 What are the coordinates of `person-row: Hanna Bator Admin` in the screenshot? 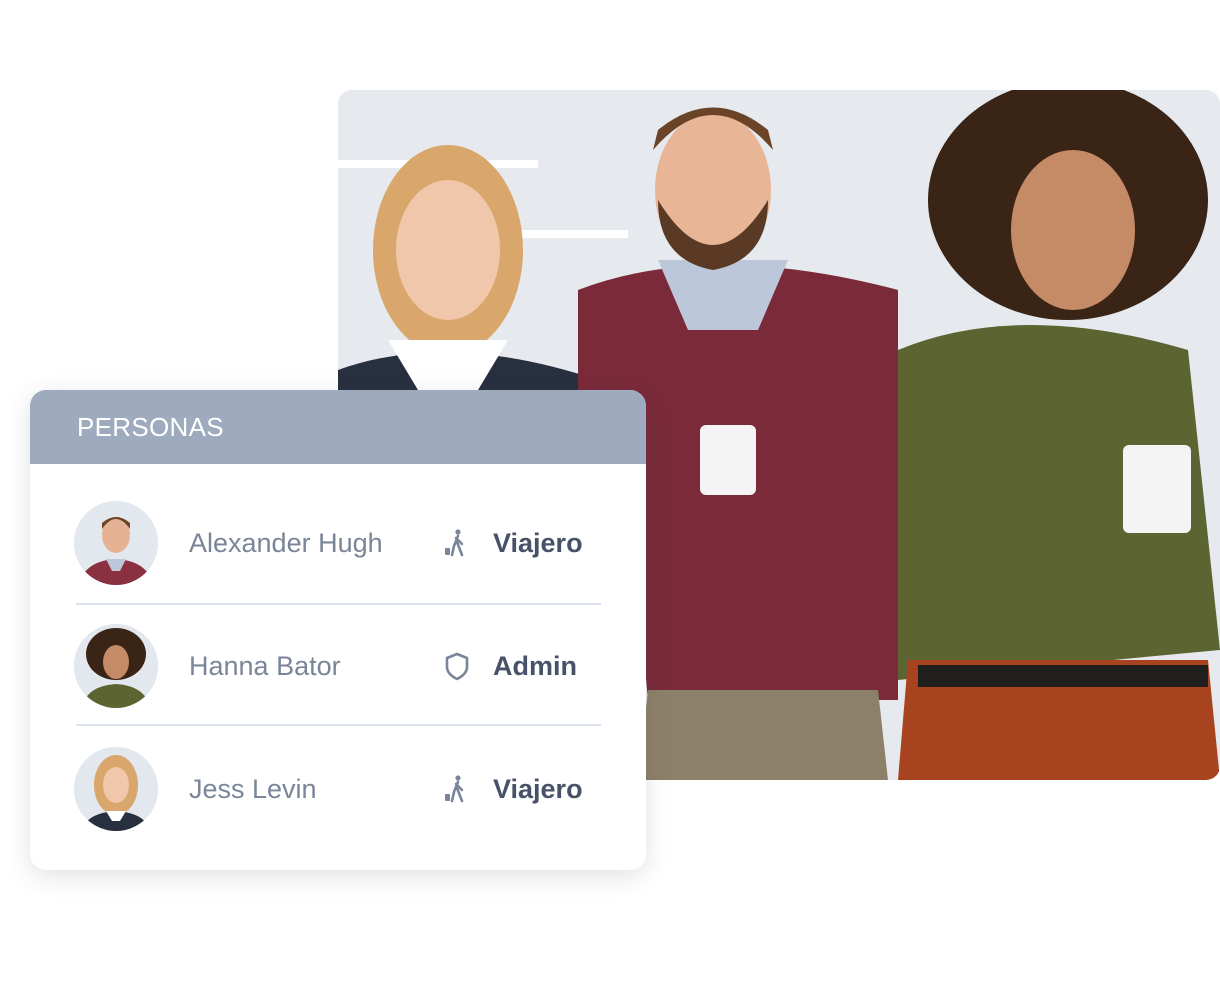 It's located at (338, 666).